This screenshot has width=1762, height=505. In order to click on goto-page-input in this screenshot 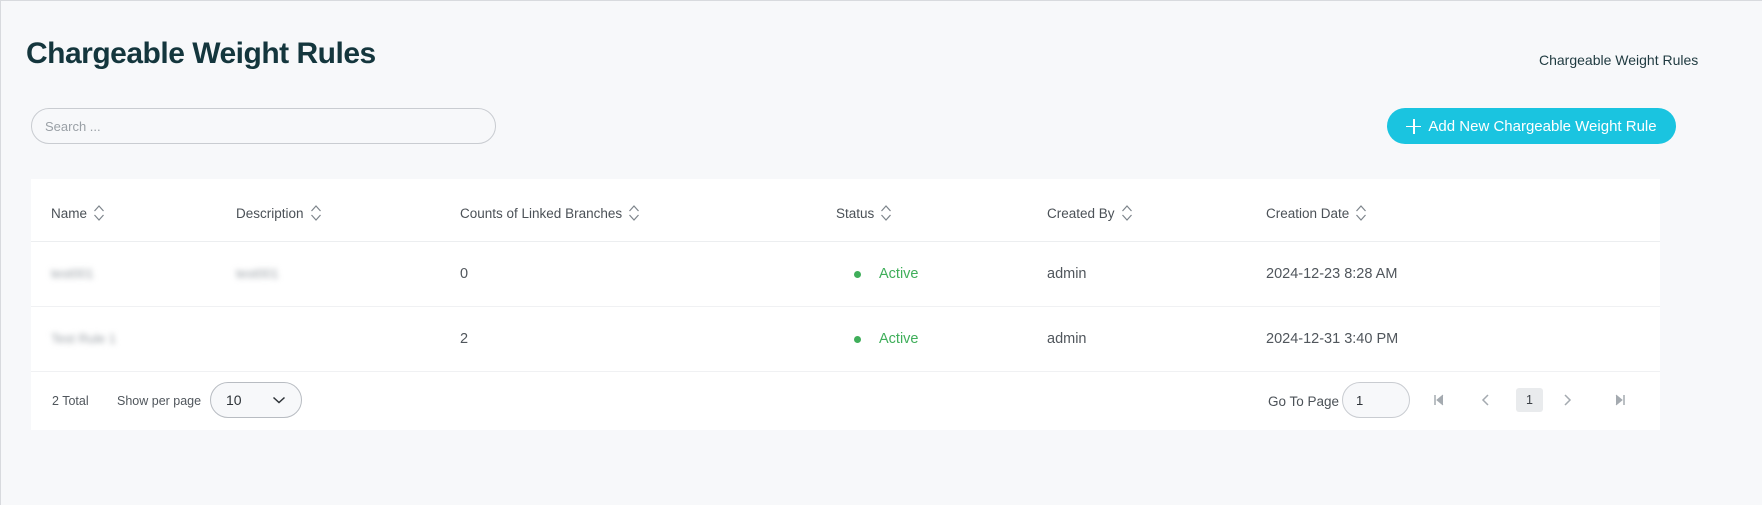, I will do `click(1376, 400)`.